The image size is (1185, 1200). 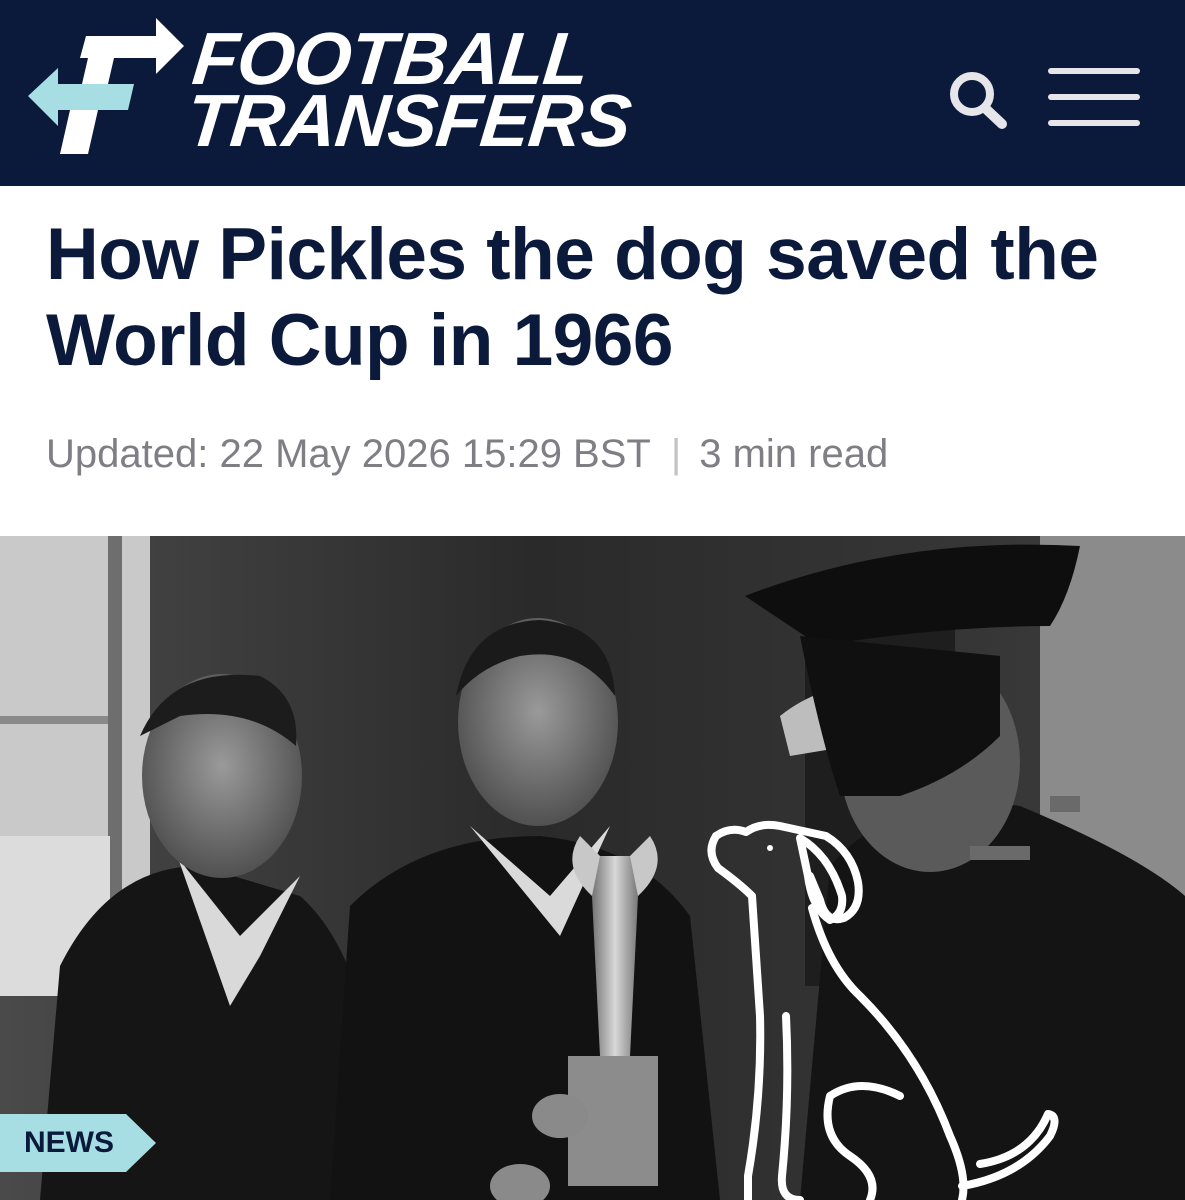 What do you see at coordinates (794, 454) in the screenshot?
I see `read-time: 3 min read` at bounding box center [794, 454].